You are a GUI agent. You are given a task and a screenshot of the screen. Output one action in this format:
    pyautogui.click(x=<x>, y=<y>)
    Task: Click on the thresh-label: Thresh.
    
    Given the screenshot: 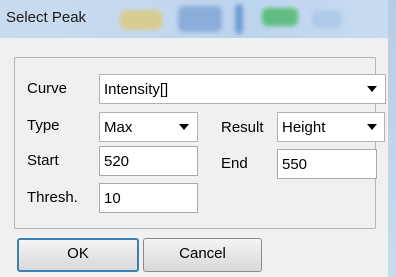 What is the action you would take?
    pyautogui.click(x=52, y=197)
    